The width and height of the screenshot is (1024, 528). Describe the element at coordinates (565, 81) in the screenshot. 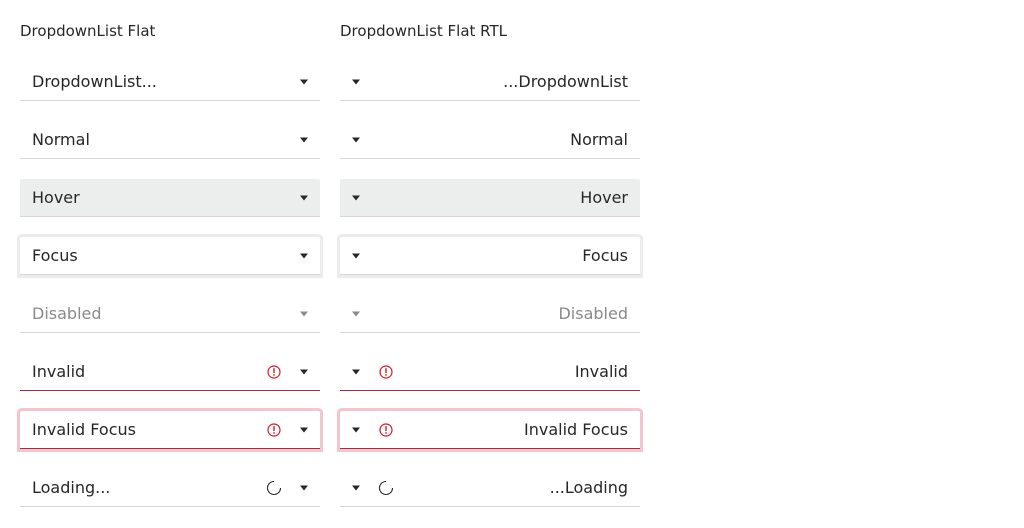

I see `dropdown-value: ...DropdownList` at that location.